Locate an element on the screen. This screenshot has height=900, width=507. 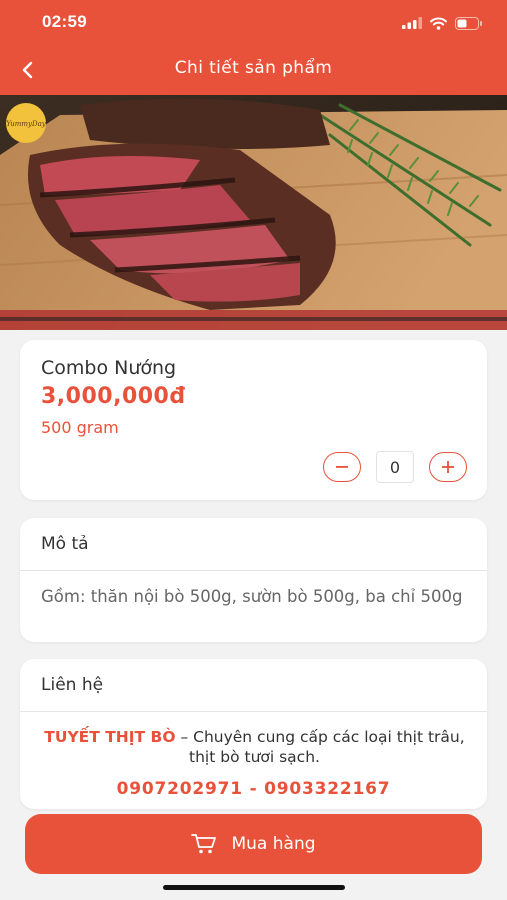
status-bar: 02:59 is located at coordinates (253, 22).